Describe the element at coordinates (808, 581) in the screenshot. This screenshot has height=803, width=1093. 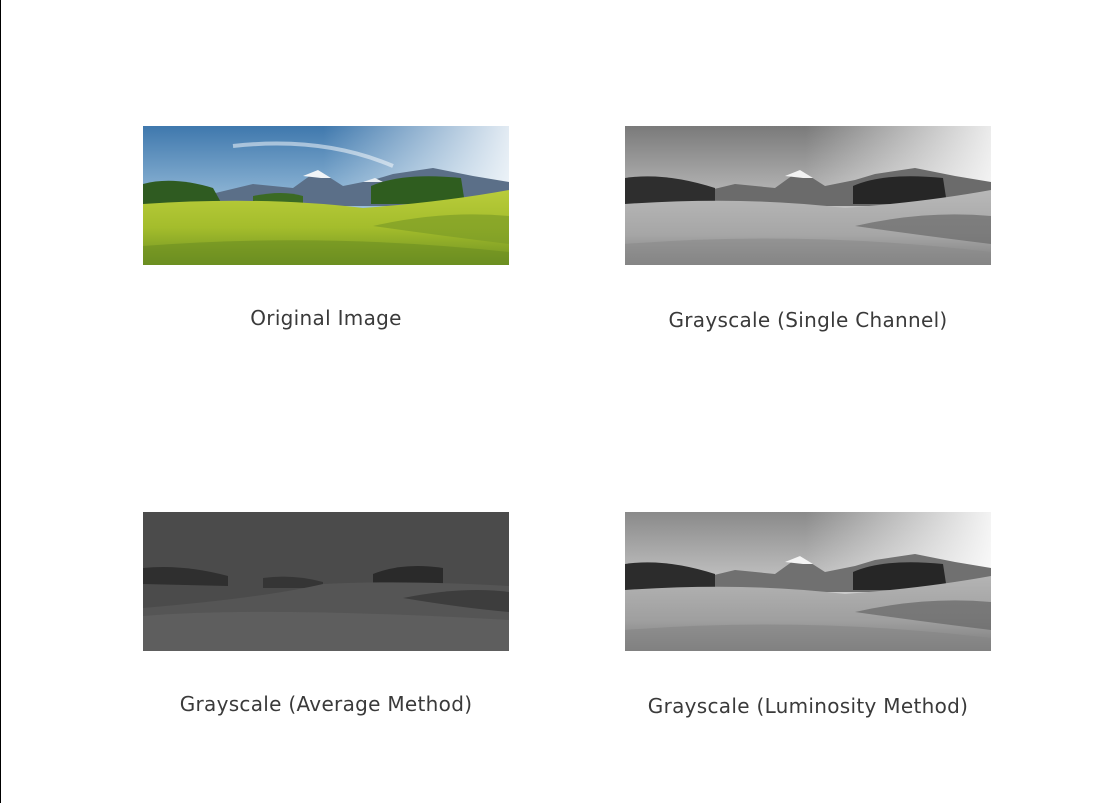
I see `grayscale-luminosity-method-image` at that location.